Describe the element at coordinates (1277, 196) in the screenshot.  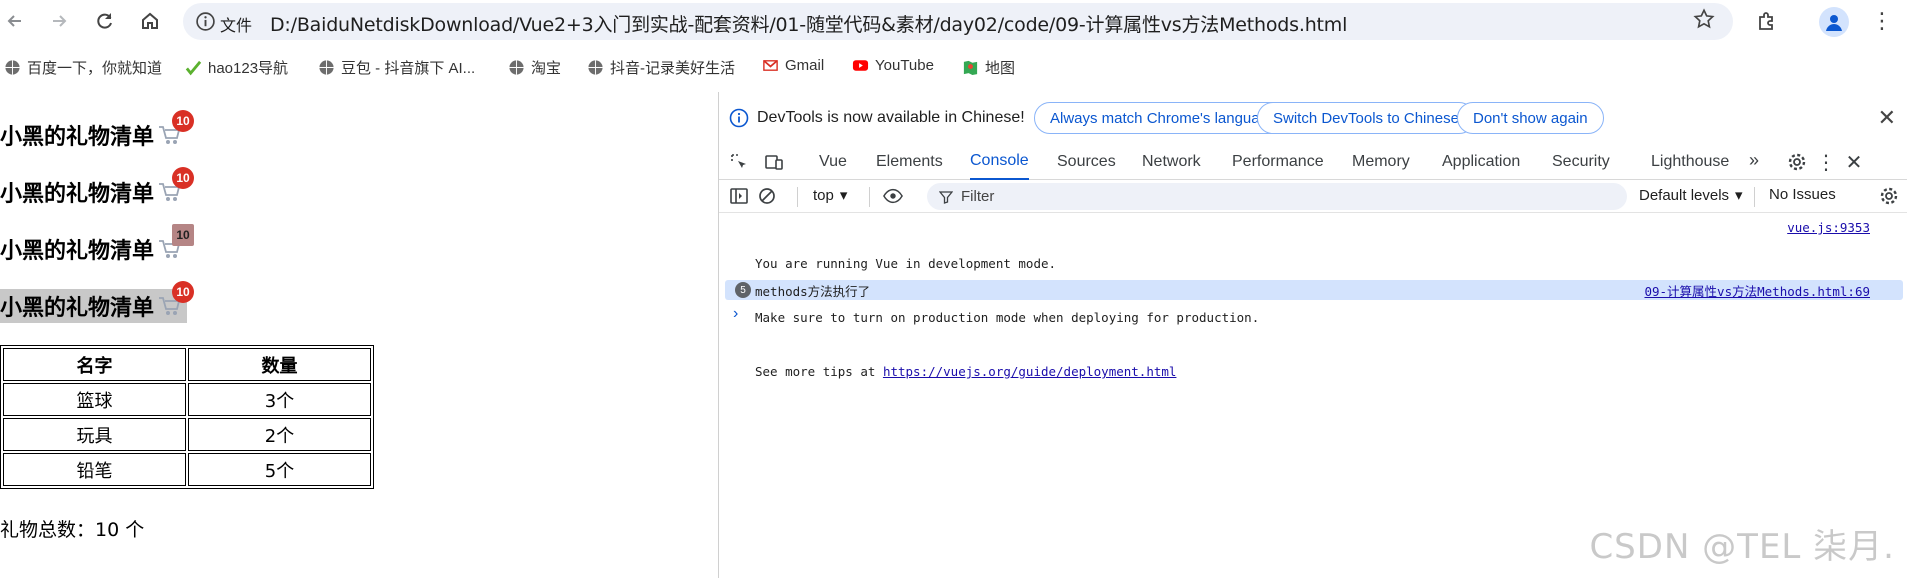
I see `console-filter-input: Filter` at that location.